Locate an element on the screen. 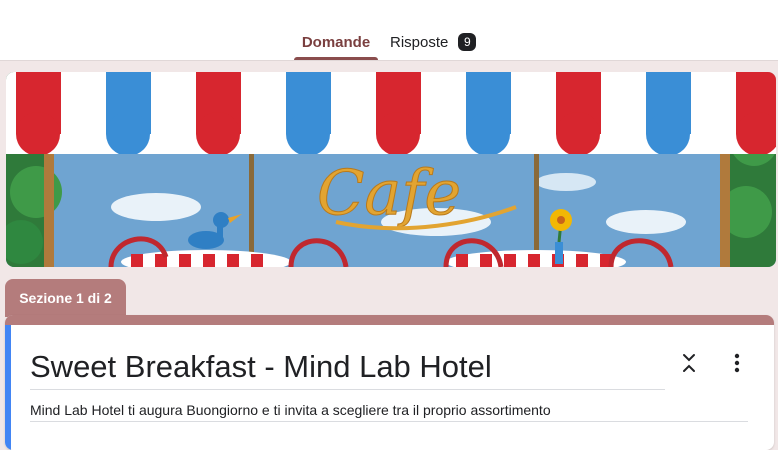 This screenshot has height=450, width=778. tab-questions-label: Domande is located at coordinates (336, 42).